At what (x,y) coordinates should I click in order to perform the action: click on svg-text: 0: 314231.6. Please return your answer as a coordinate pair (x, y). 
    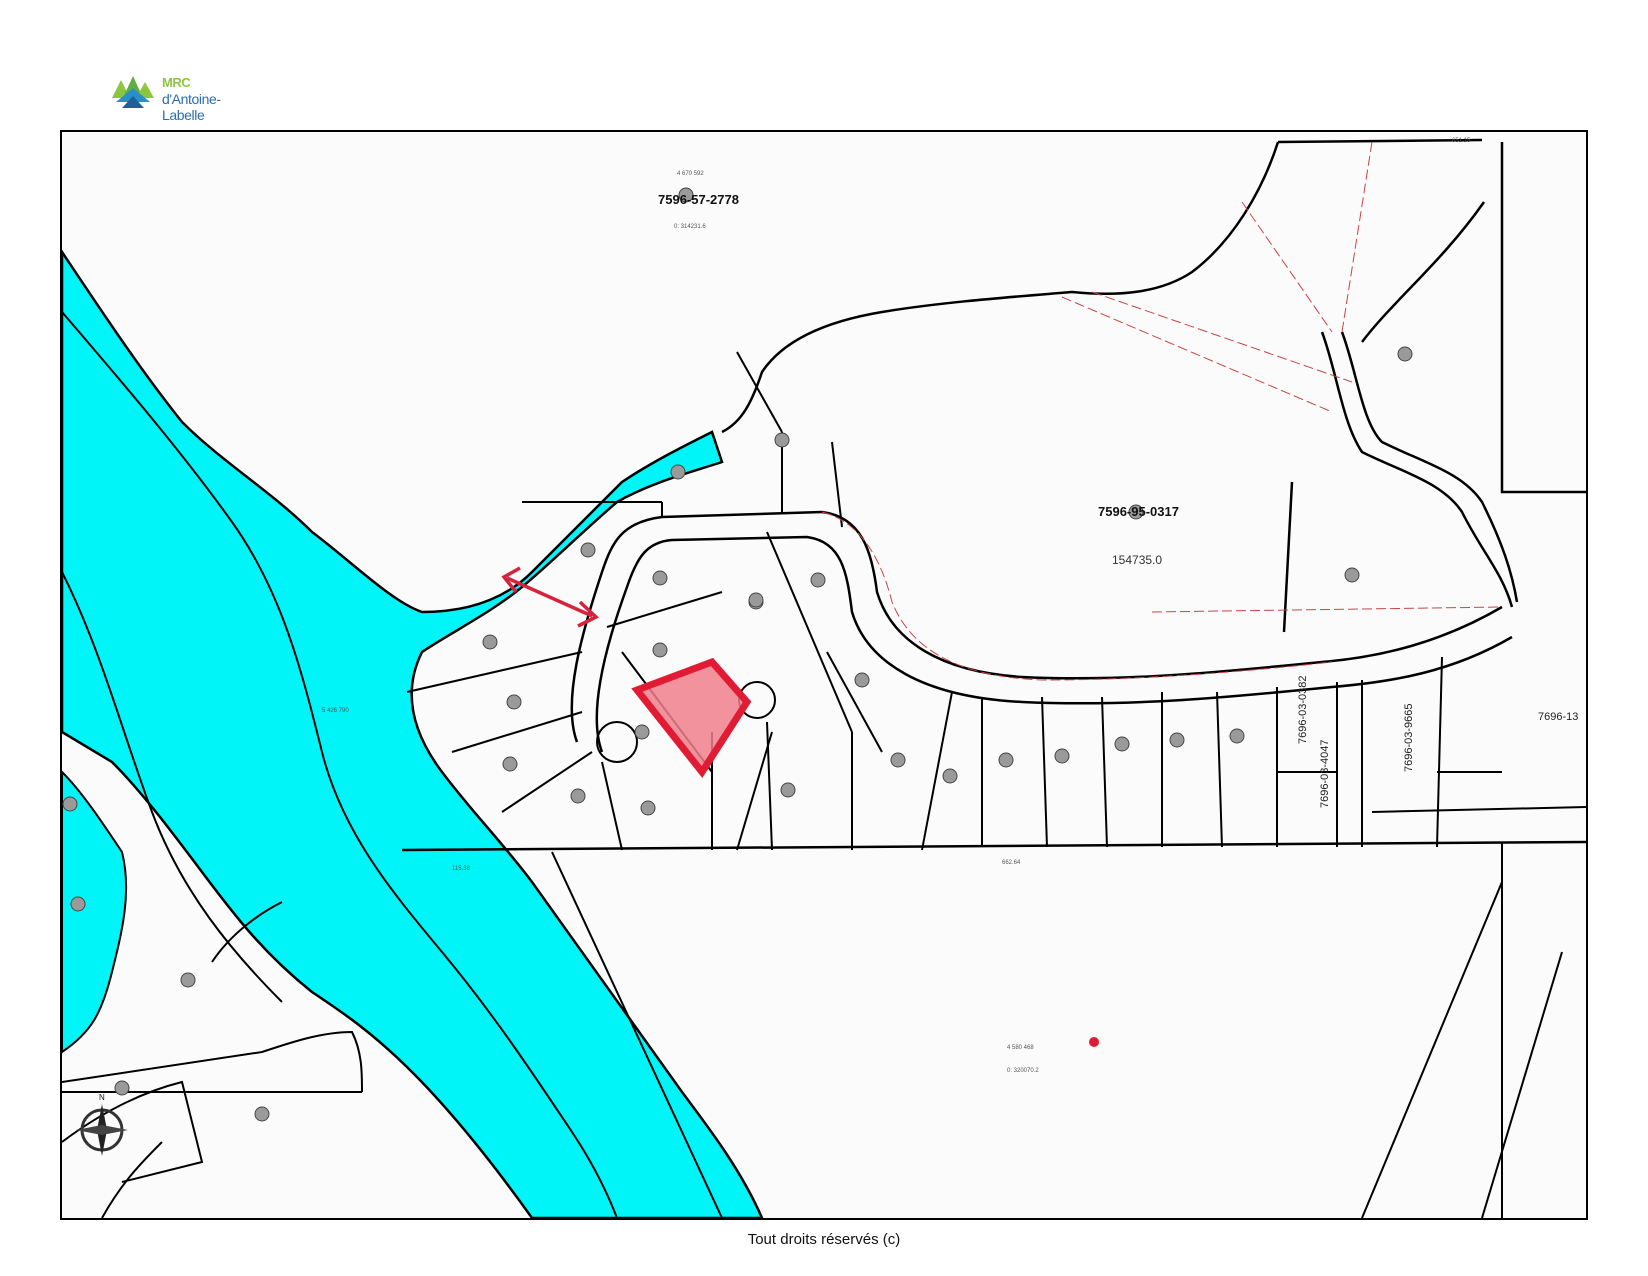
    Looking at the image, I should click on (690, 227).